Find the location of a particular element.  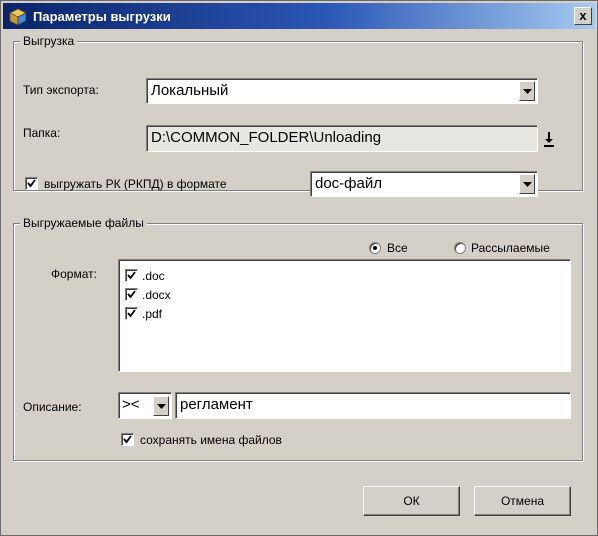

close-button: x is located at coordinates (583, 16).